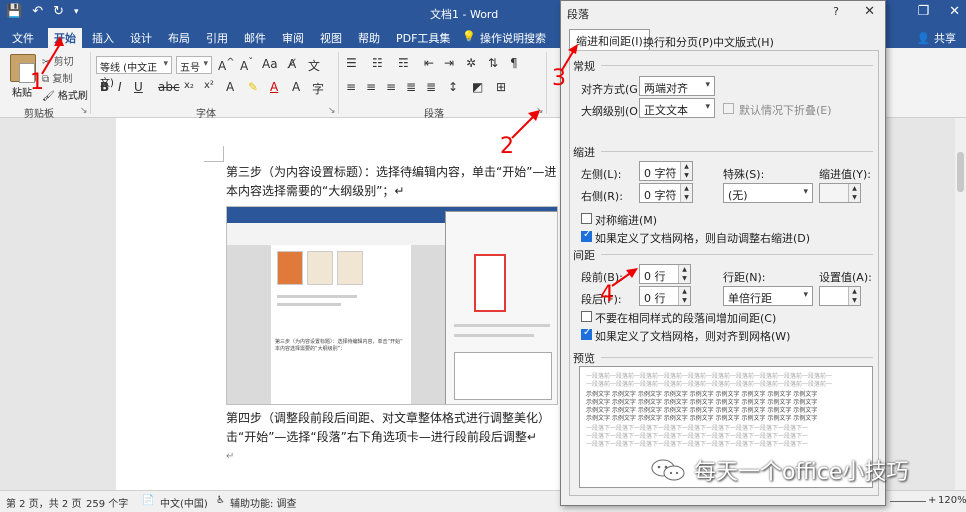 This screenshot has width=966, height=512. I want to click on accessibility-status: 辅助功能: 调查, so click(263, 502).